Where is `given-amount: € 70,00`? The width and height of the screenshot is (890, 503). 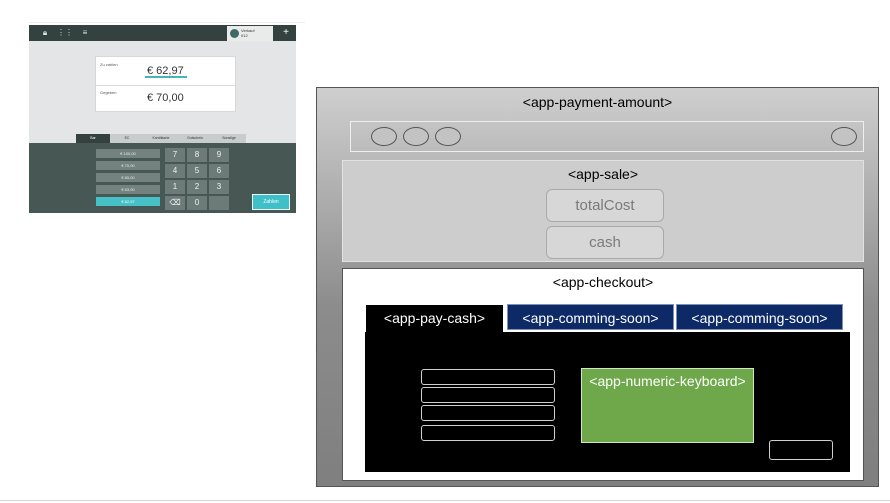
given-amount: € 70,00 is located at coordinates (165, 98).